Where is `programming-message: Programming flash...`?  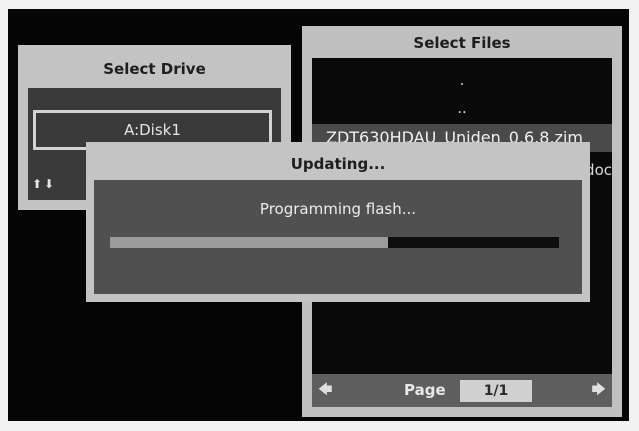
programming-message: Programming flash... is located at coordinates (338, 209).